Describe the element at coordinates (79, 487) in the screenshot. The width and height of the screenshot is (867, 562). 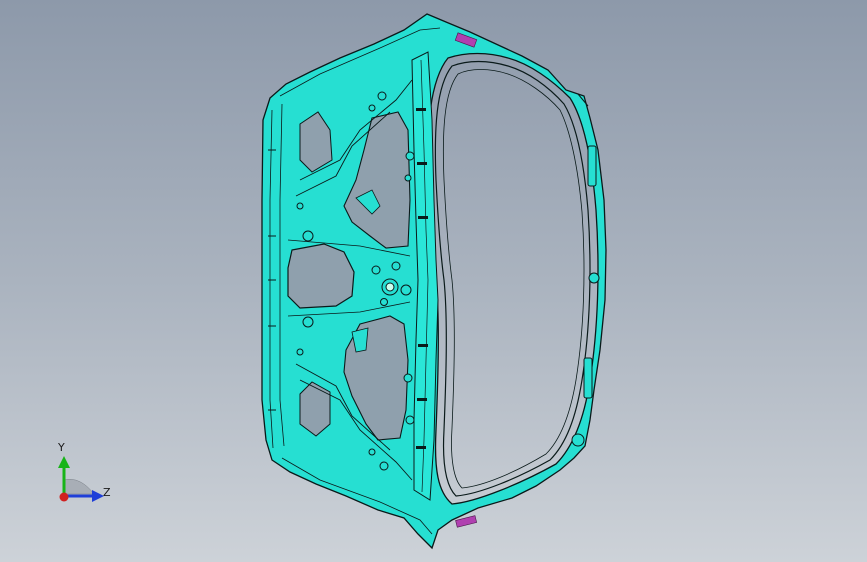
I see `triad-plane` at that location.